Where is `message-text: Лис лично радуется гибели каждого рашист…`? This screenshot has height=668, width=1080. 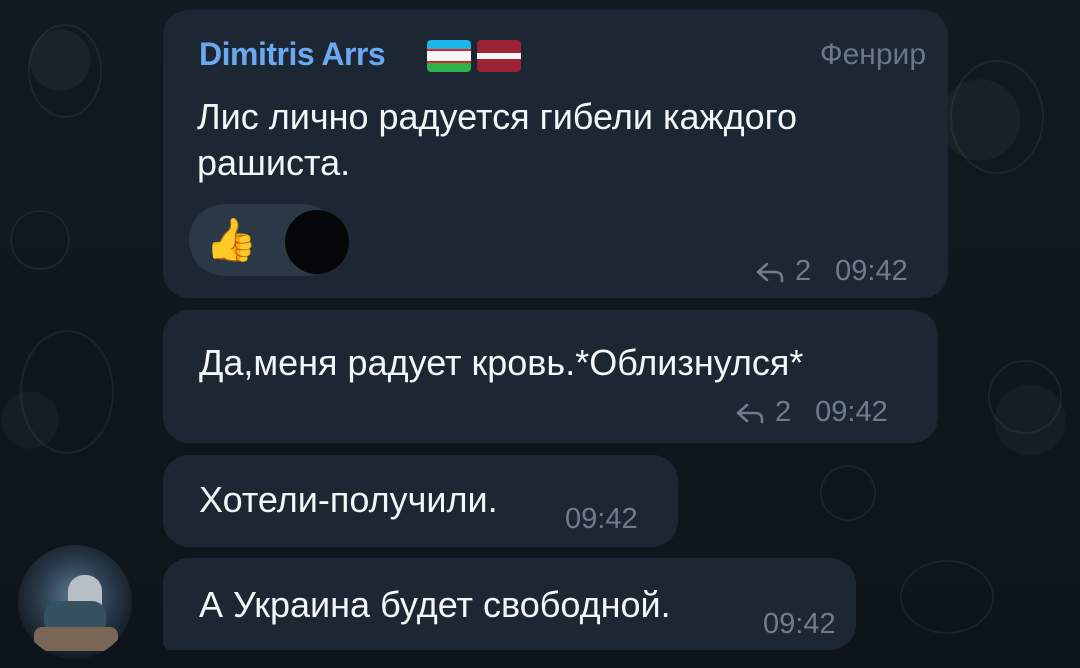
message-text: Лис лично радуется гибели каждого рашист… is located at coordinates (497, 140).